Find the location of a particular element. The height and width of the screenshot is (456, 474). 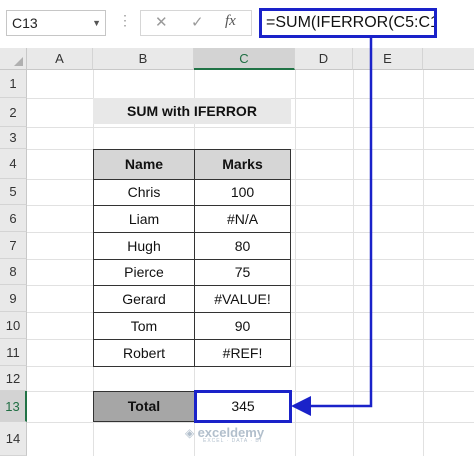

total-value-cell: 345 is located at coordinates (243, 406).